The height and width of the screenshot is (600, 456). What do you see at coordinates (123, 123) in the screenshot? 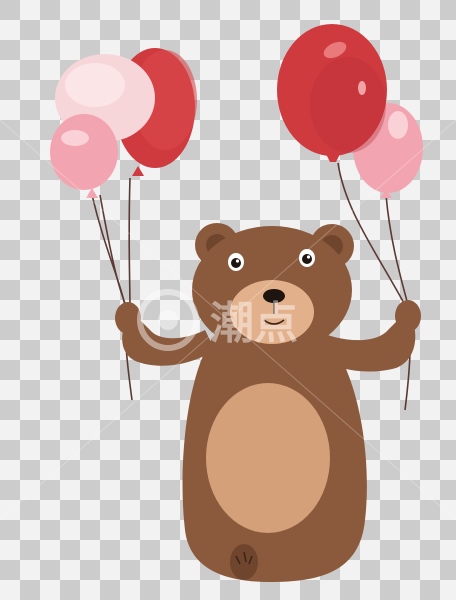
I see `balloons-left` at bounding box center [123, 123].